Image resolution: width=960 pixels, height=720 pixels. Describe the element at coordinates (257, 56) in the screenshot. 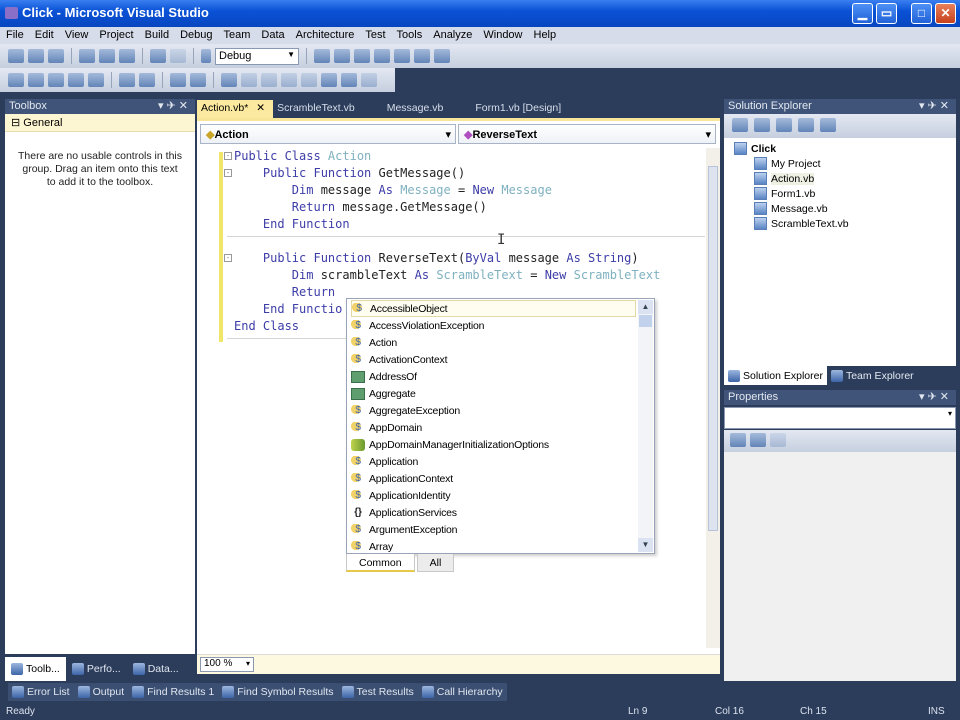

I see `solution-config-select: Debug ▼` at that location.